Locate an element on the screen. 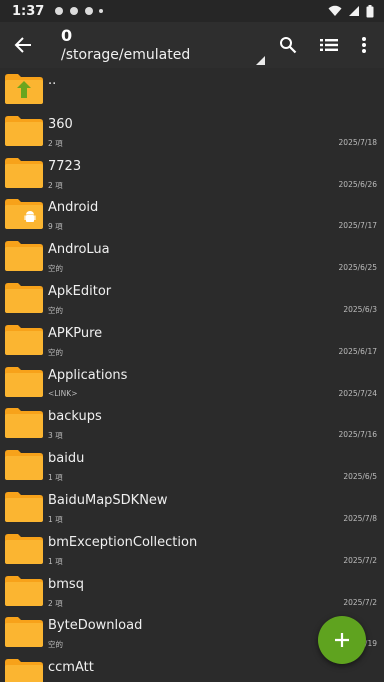 This screenshot has width=384, height=682. folder-row: APKPure 空的 2025/6/17 is located at coordinates (192, 340).